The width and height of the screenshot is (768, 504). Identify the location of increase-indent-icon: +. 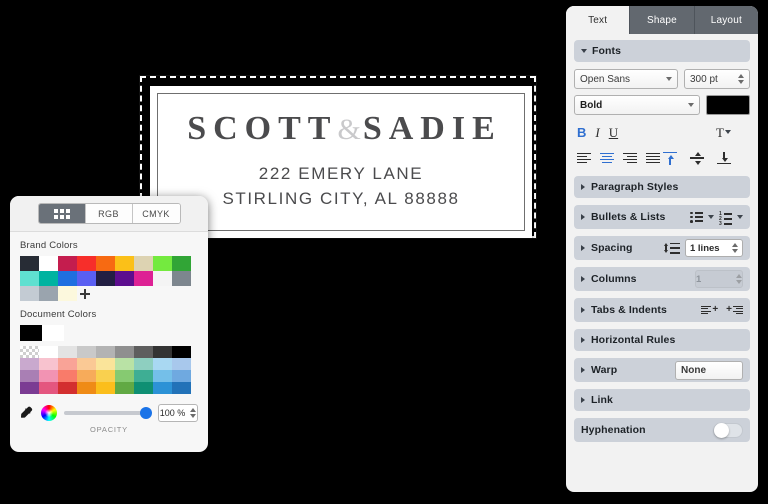
(734, 310).